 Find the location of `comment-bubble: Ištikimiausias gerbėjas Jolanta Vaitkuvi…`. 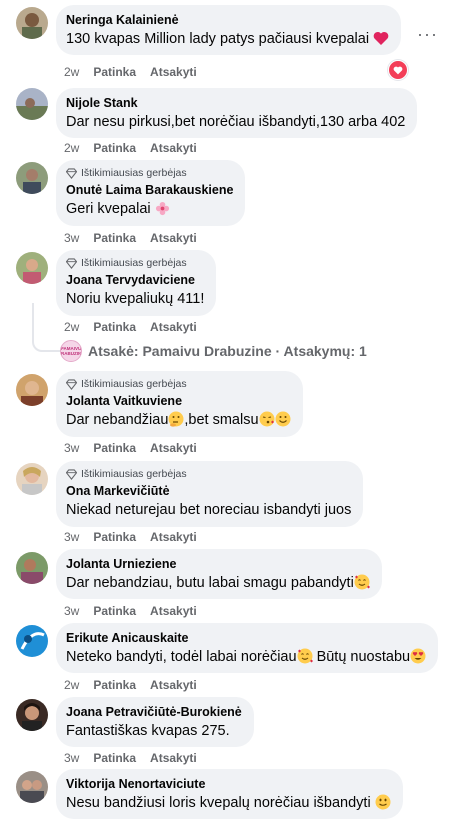

comment-bubble: Ištikimiausias gerbėjas Jolanta Vaitkuvi… is located at coordinates (179, 404).